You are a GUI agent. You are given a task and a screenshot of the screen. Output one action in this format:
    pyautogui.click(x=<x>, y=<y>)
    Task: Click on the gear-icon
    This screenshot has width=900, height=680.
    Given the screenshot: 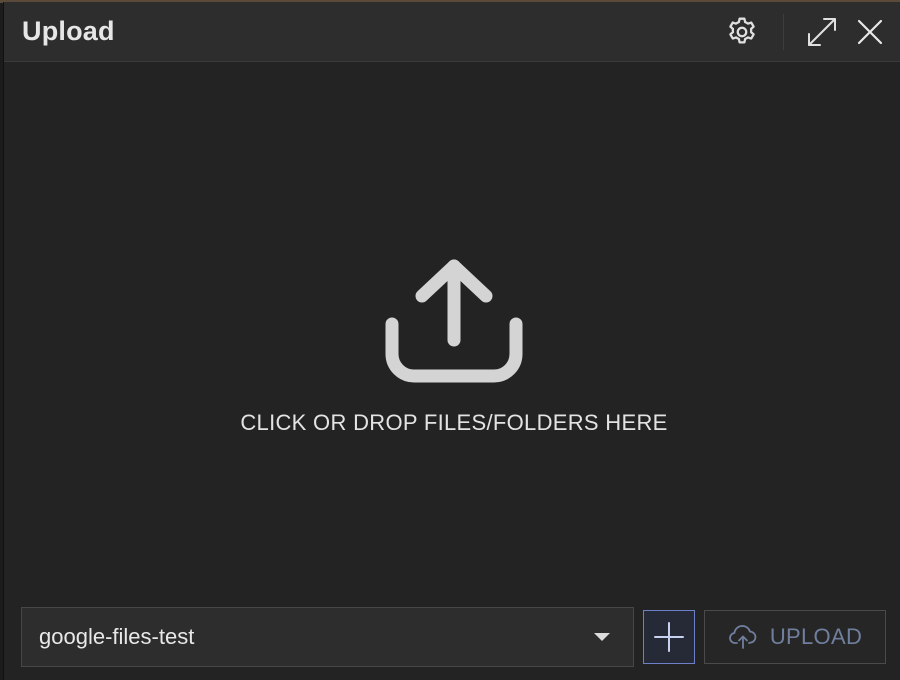 What is the action you would take?
    pyautogui.click(x=742, y=30)
    